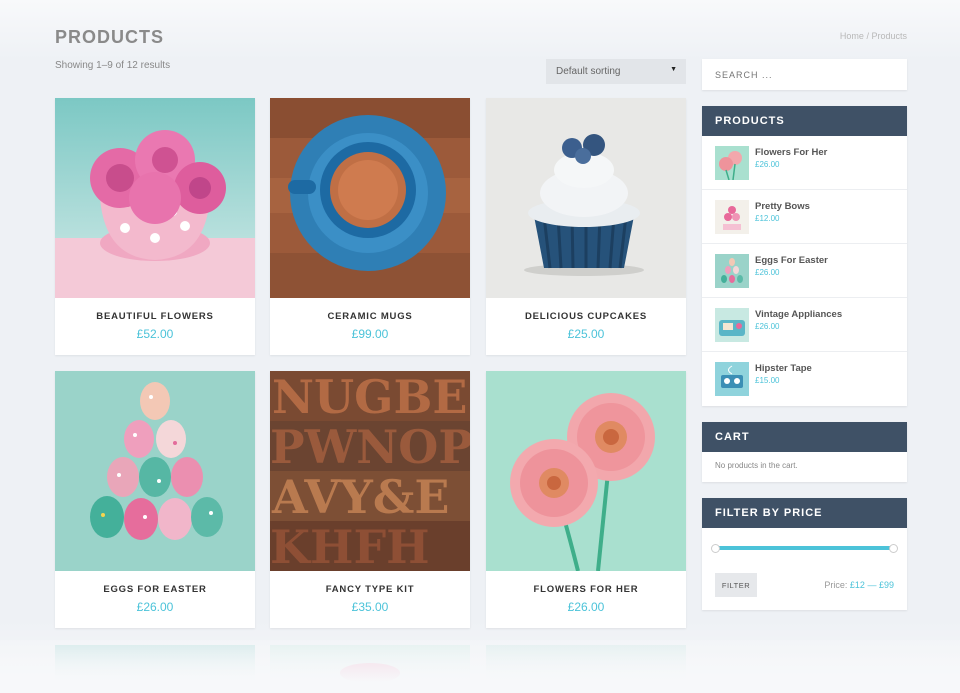 Image resolution: width=960 pixels, height=693 pixels. What do you see at coordinates (370, 447) in the screenshot?
I see `svg-text: PWNOP` at bounding box center [370, 447].